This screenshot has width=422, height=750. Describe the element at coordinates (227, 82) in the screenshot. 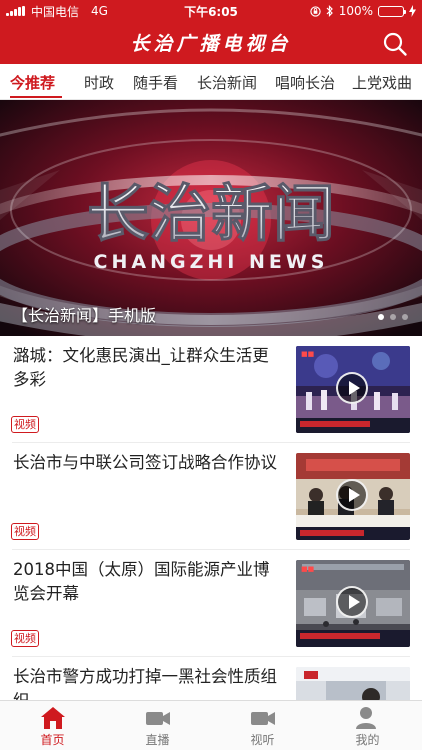

I see `tab-changzhi-news: 长治新闻` at that location.